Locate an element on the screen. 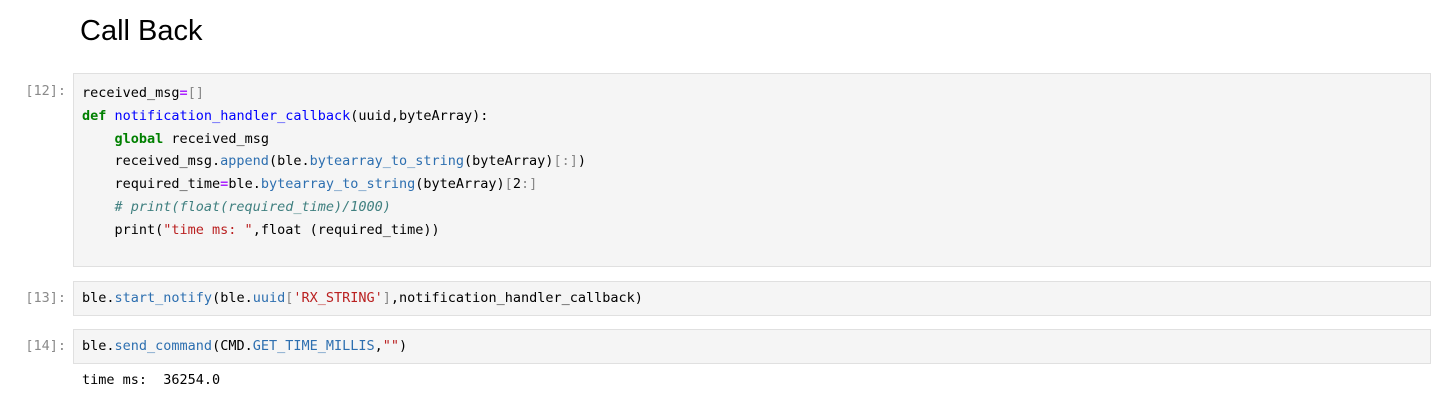  code-token: , is located at coordinates (378, 346).